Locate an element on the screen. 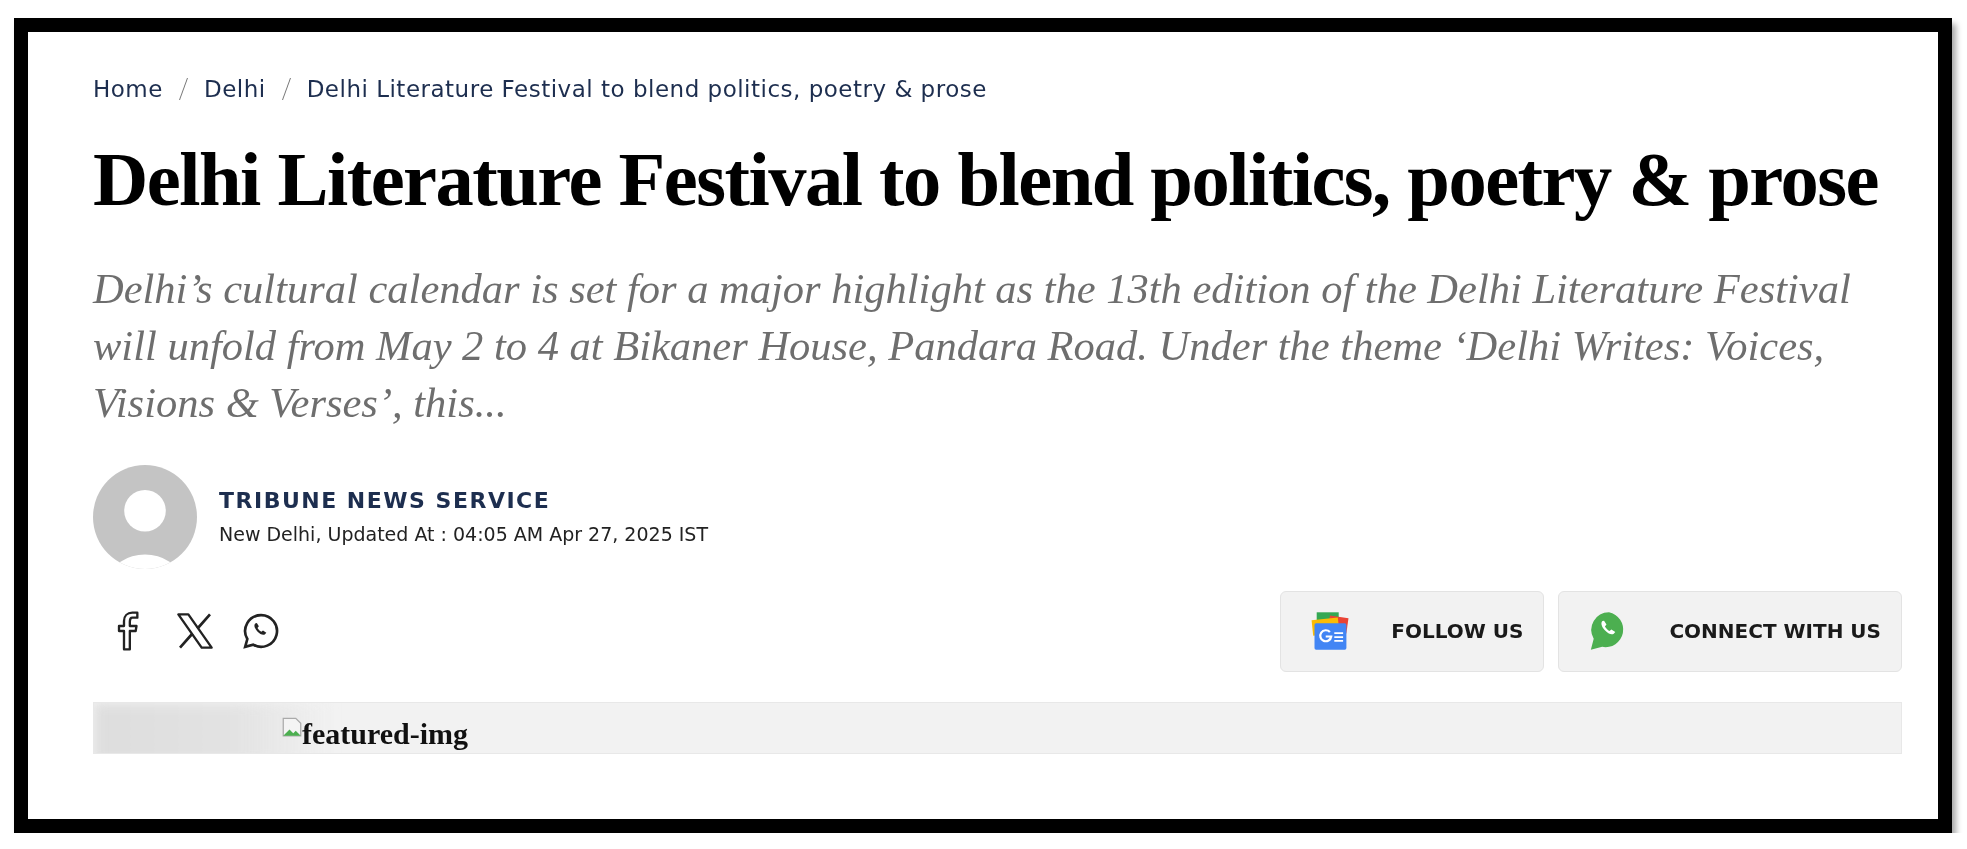 The height and width of the screenshot is (849, 1967). breadcrumb-link: Delhi is located at coordinates (234, 89).